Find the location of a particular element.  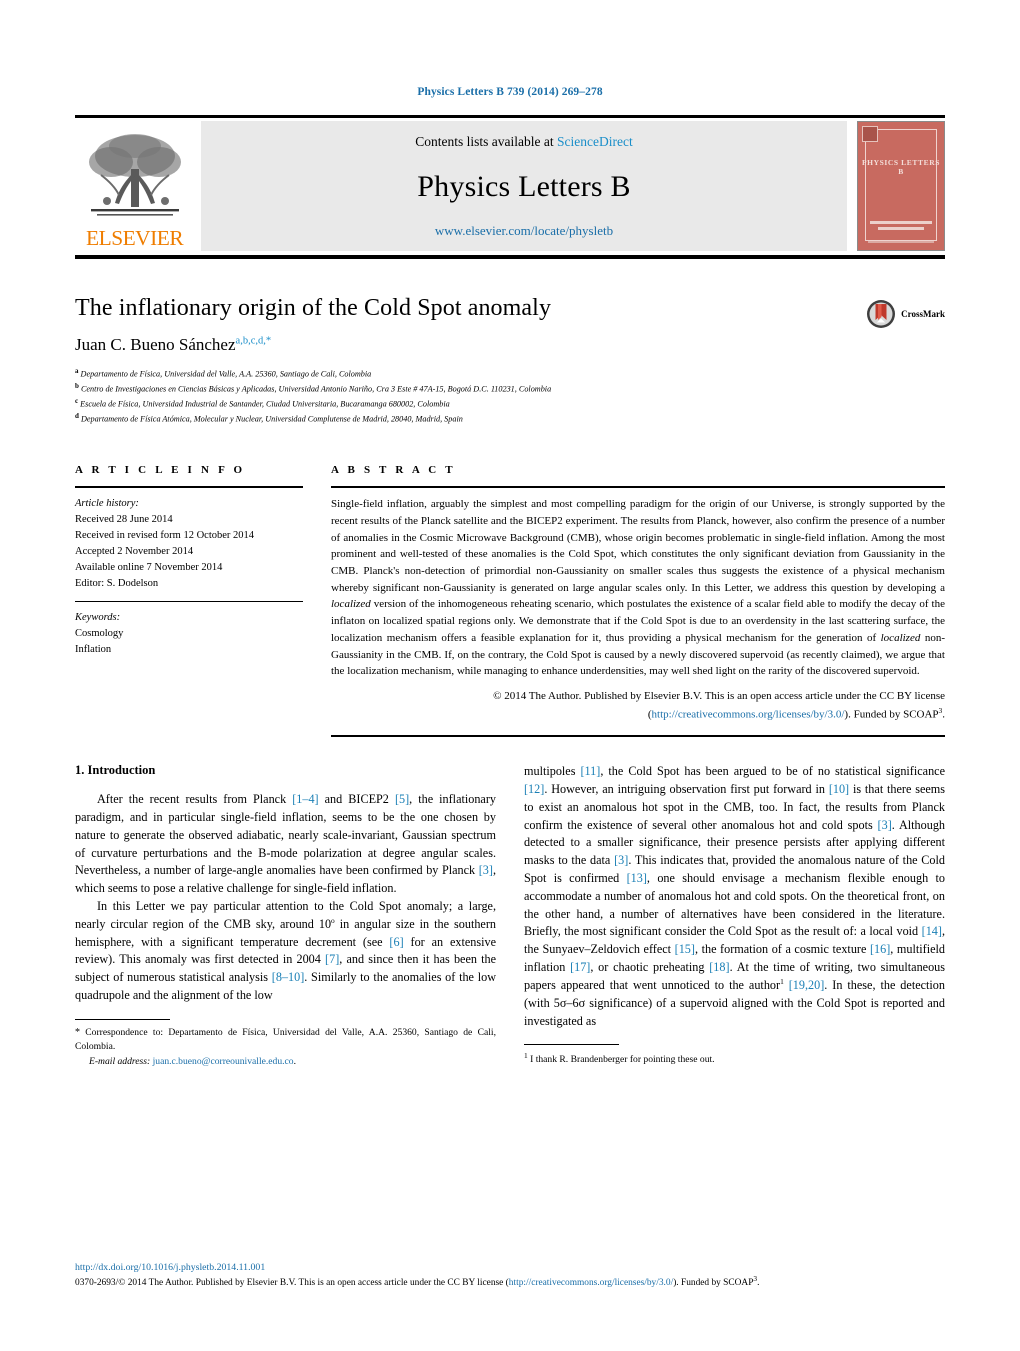

cover-corner-mark is located at coordinates (870, 134).